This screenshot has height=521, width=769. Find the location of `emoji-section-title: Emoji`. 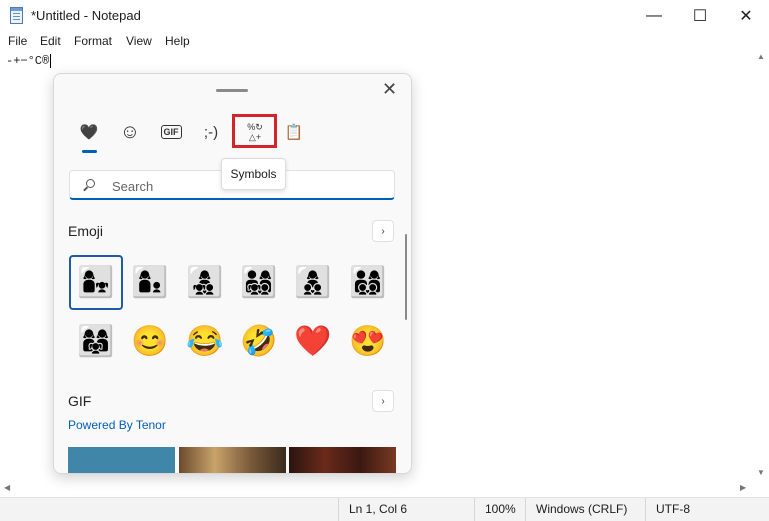

emoji-section-title: Emoji is located at coordinates (86, 231).